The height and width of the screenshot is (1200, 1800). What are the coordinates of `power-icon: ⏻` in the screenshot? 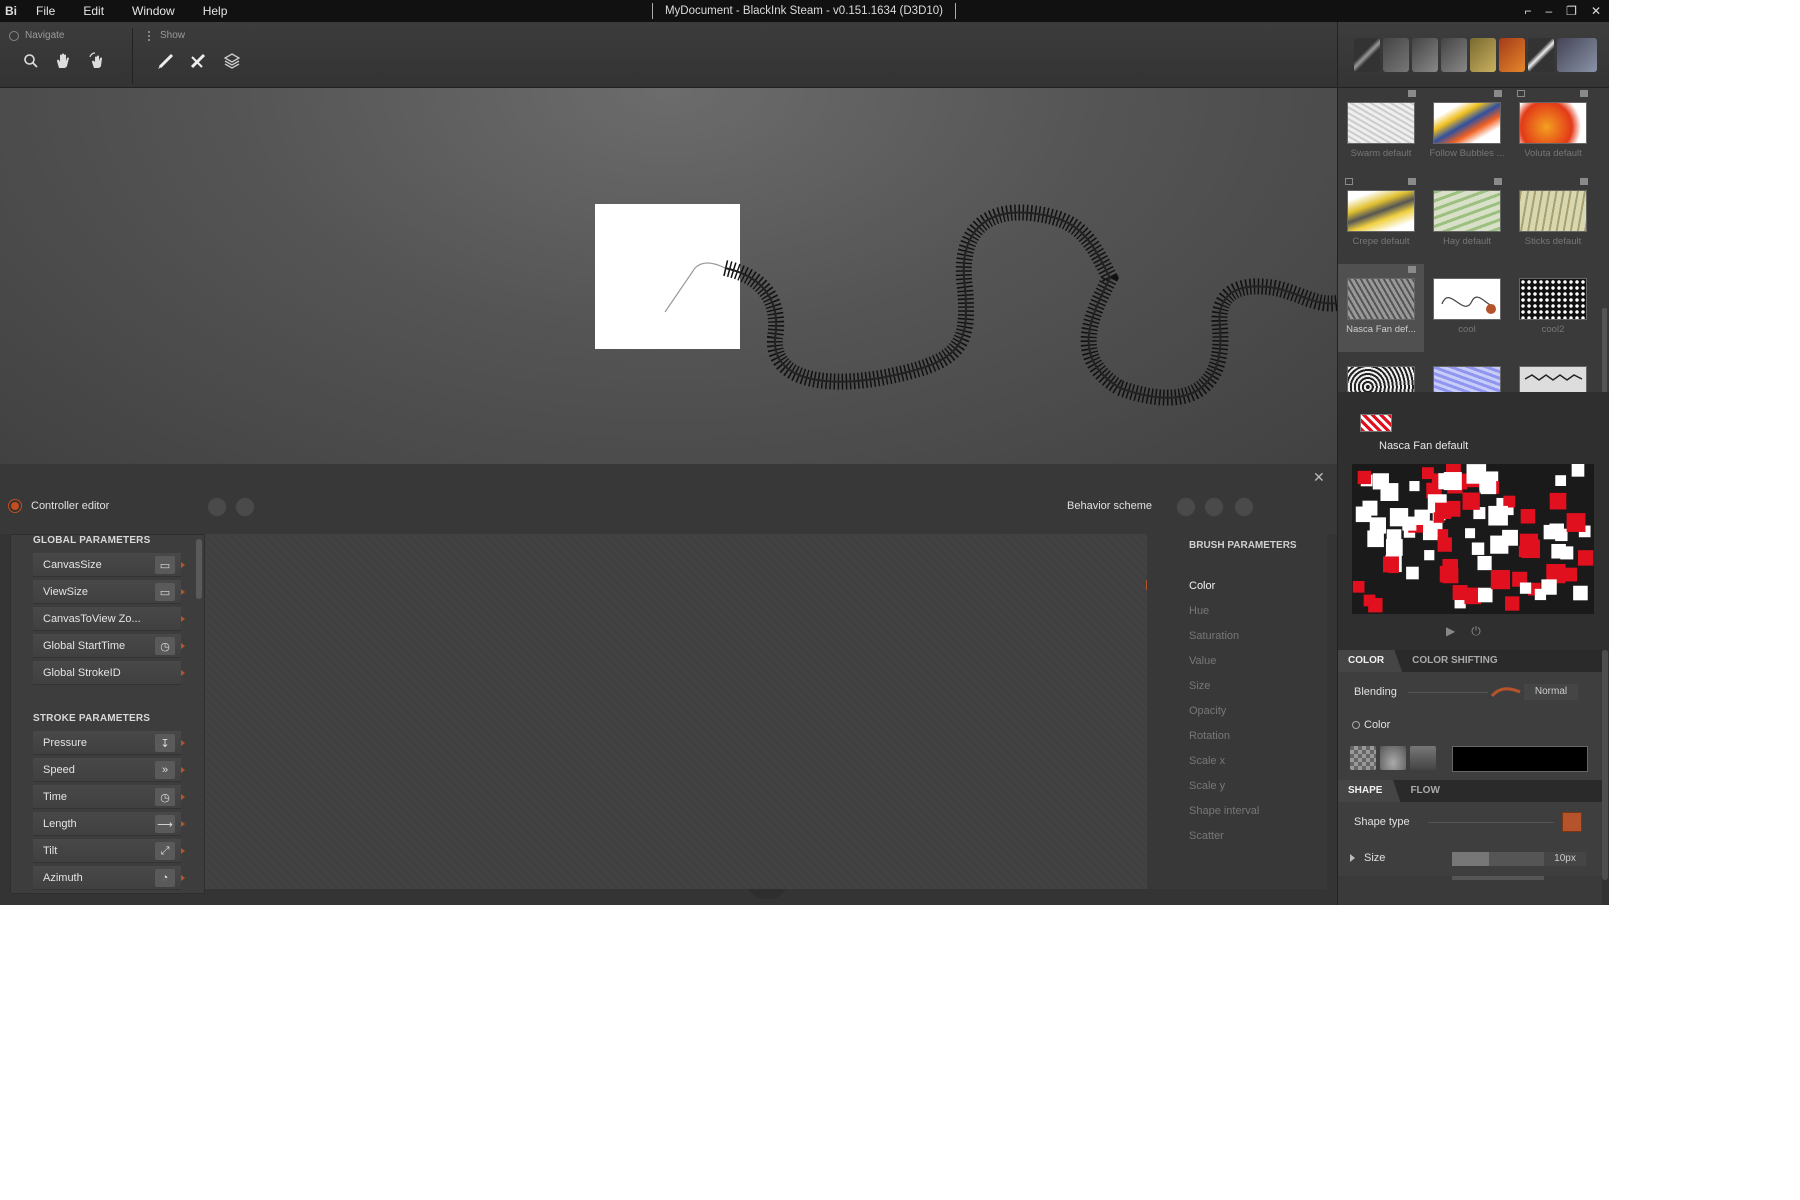 It's located at (1476, 631).